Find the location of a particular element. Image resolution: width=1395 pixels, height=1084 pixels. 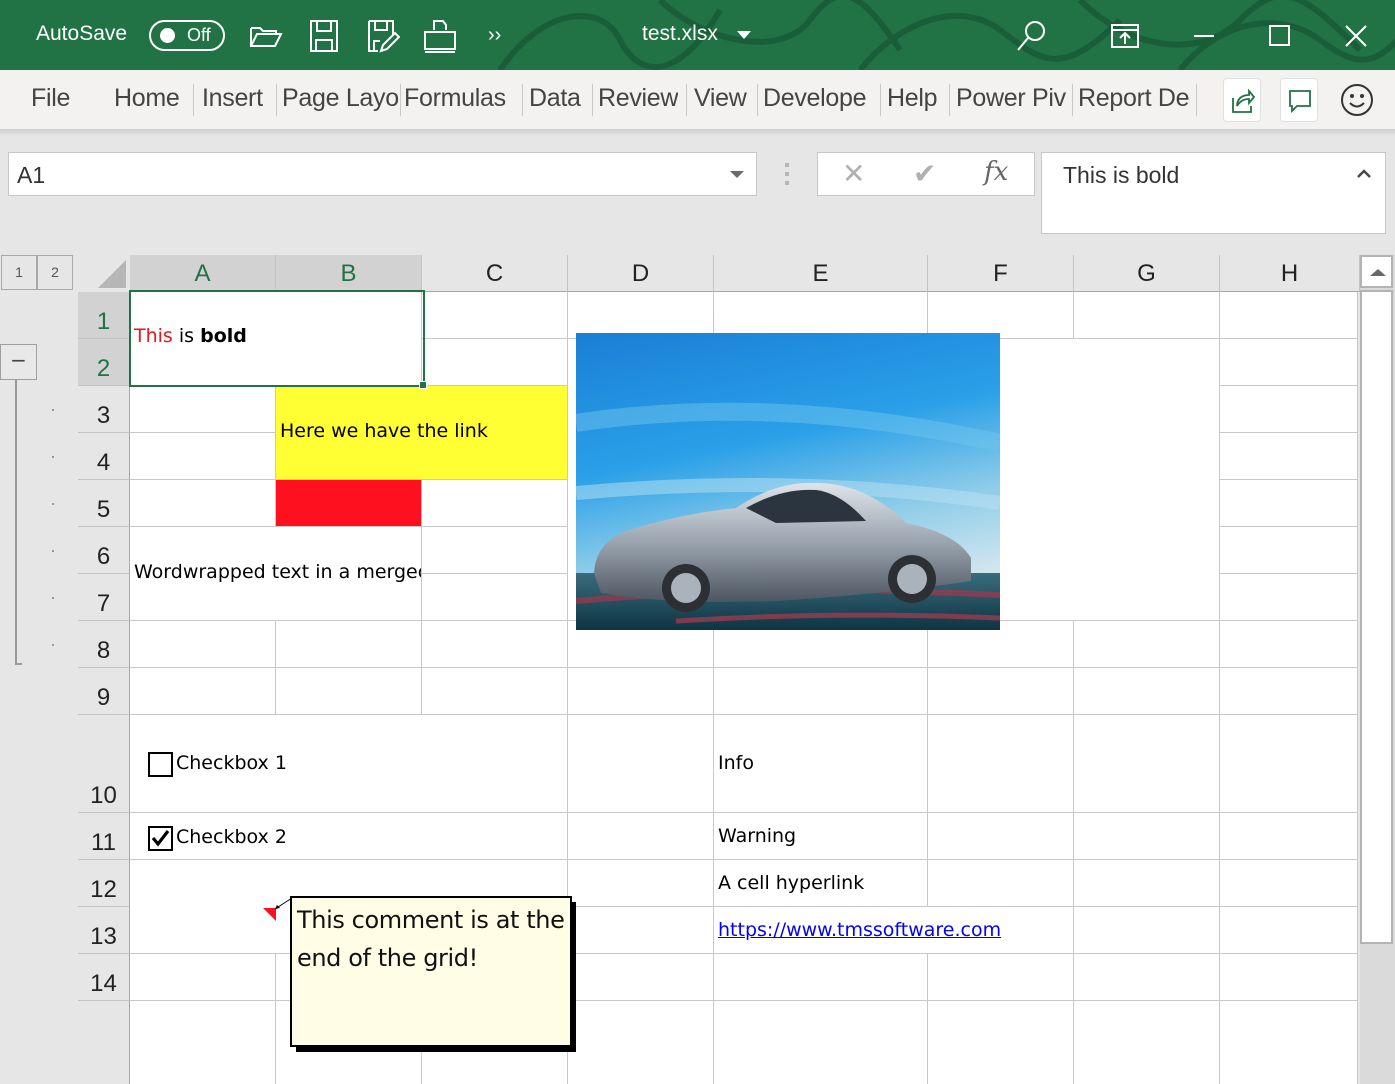

tab-file: File is located at coordinates (50, 98).